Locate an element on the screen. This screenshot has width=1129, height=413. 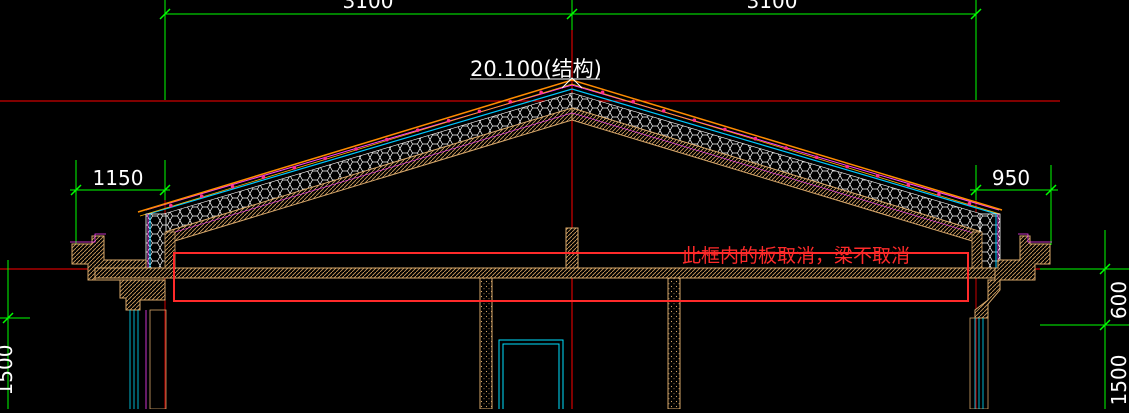
ridge-elevation-label: 20.100(结构) is located at coordinates (536, 69).